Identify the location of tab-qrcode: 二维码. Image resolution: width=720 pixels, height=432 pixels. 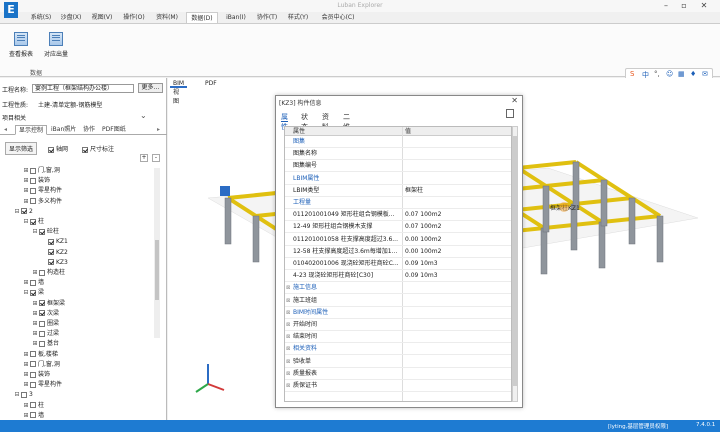
(346, 126).